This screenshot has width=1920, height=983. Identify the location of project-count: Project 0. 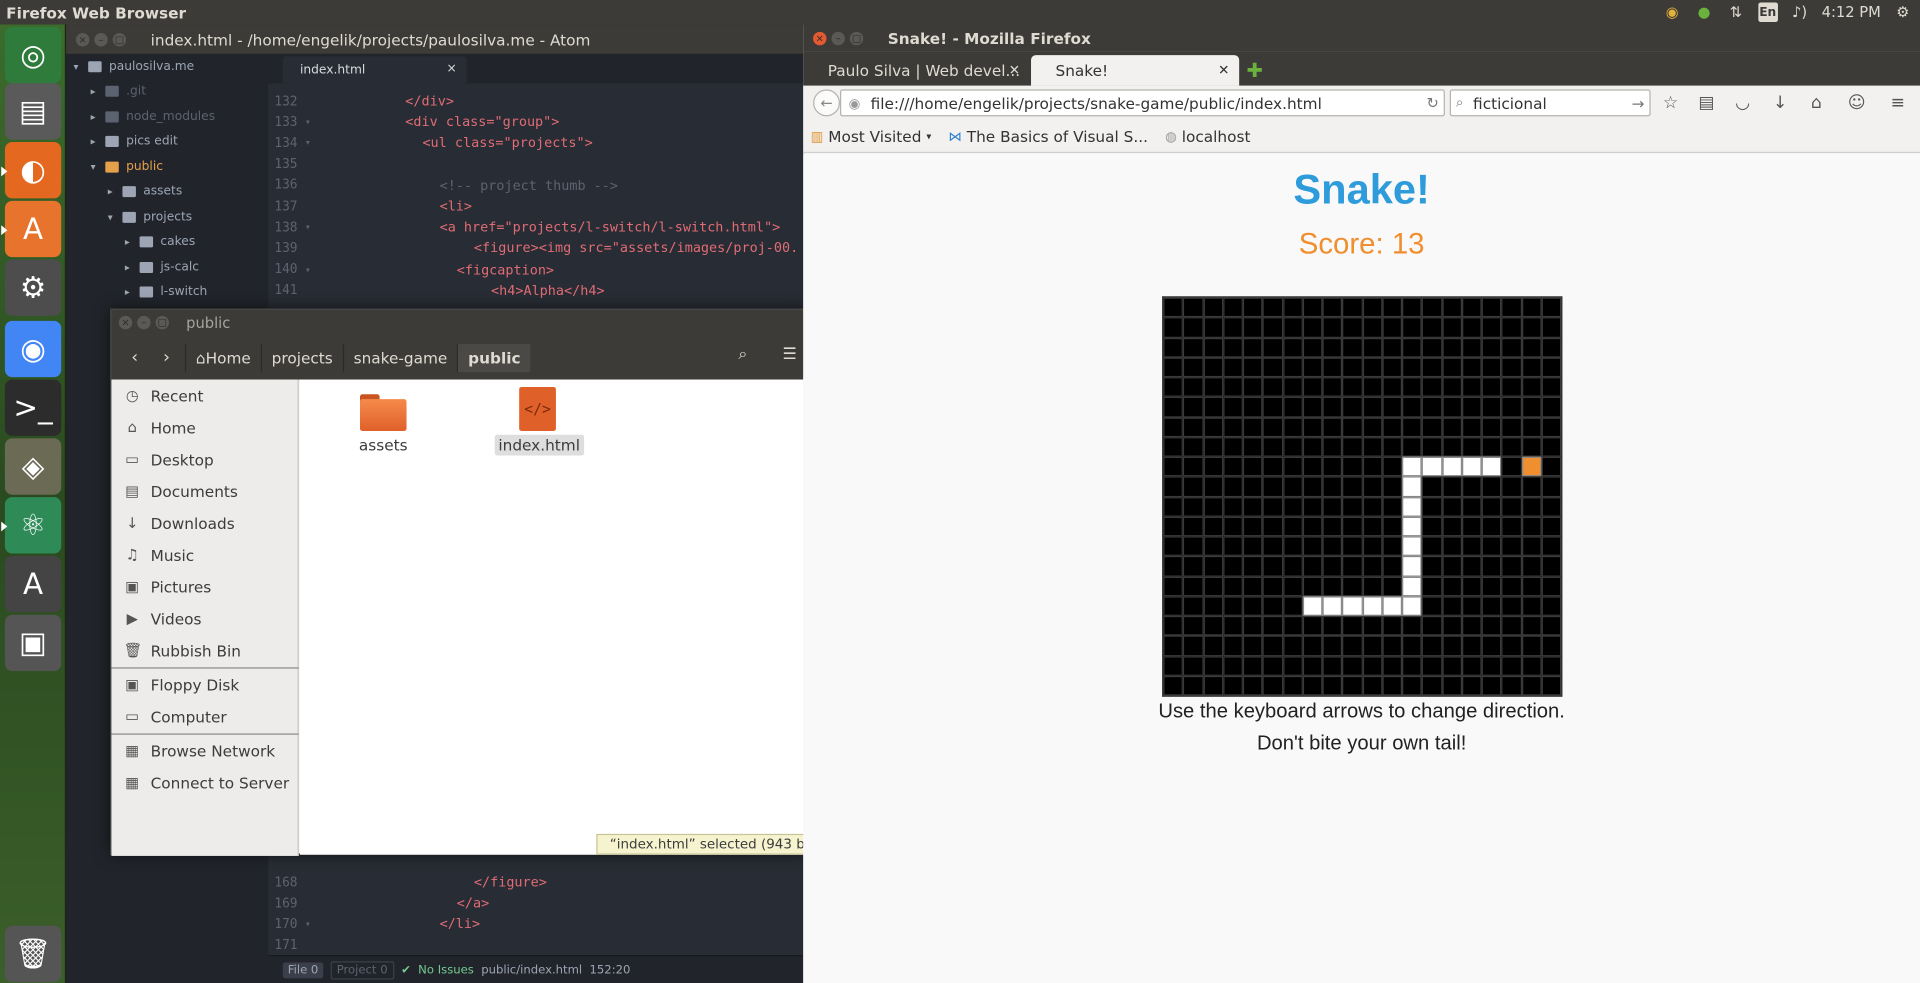
(362, 969).